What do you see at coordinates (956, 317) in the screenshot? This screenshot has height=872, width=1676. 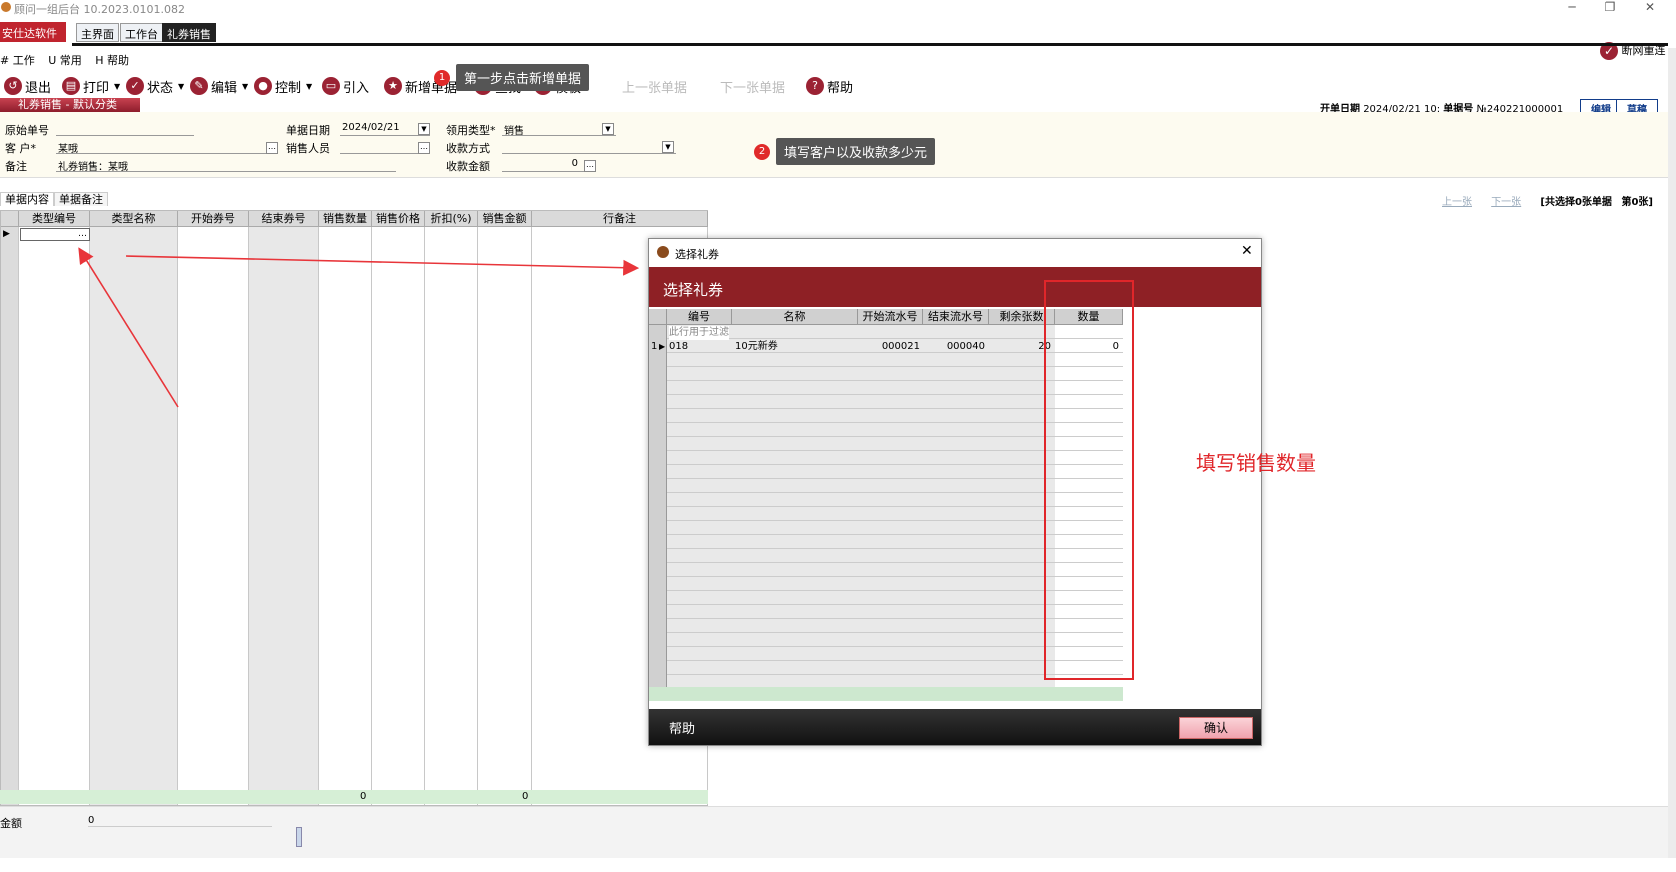 I see `col-end-serial: 结束流水号` at bounding box center [956, 317].